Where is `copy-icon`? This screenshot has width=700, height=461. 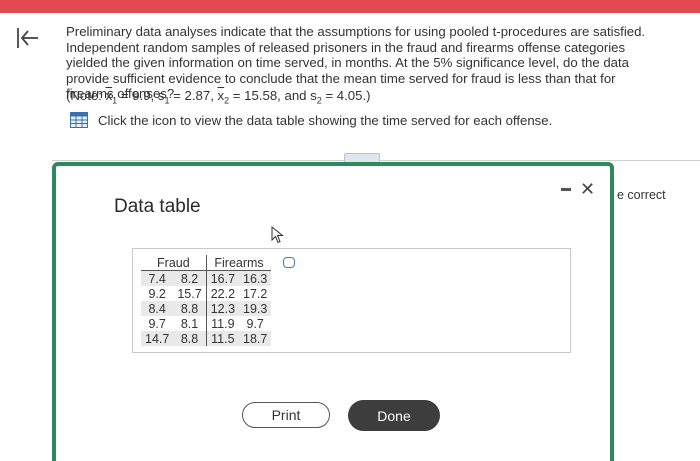
copy-icon is located at coordinates (289, 262).